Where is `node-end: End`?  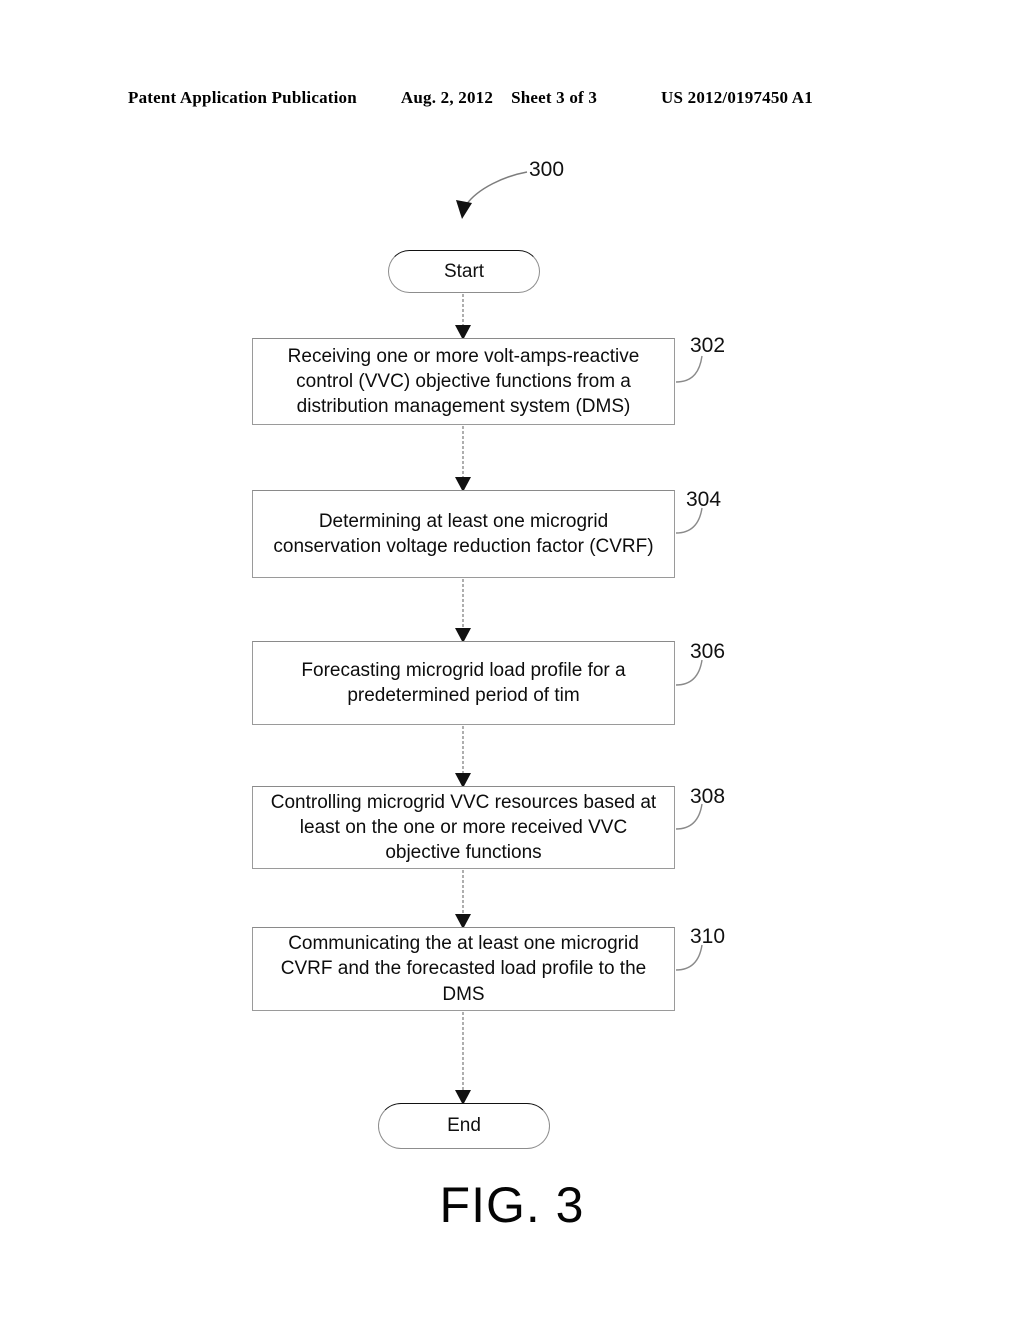 node-end: End is located at coordinates (464, 1126).